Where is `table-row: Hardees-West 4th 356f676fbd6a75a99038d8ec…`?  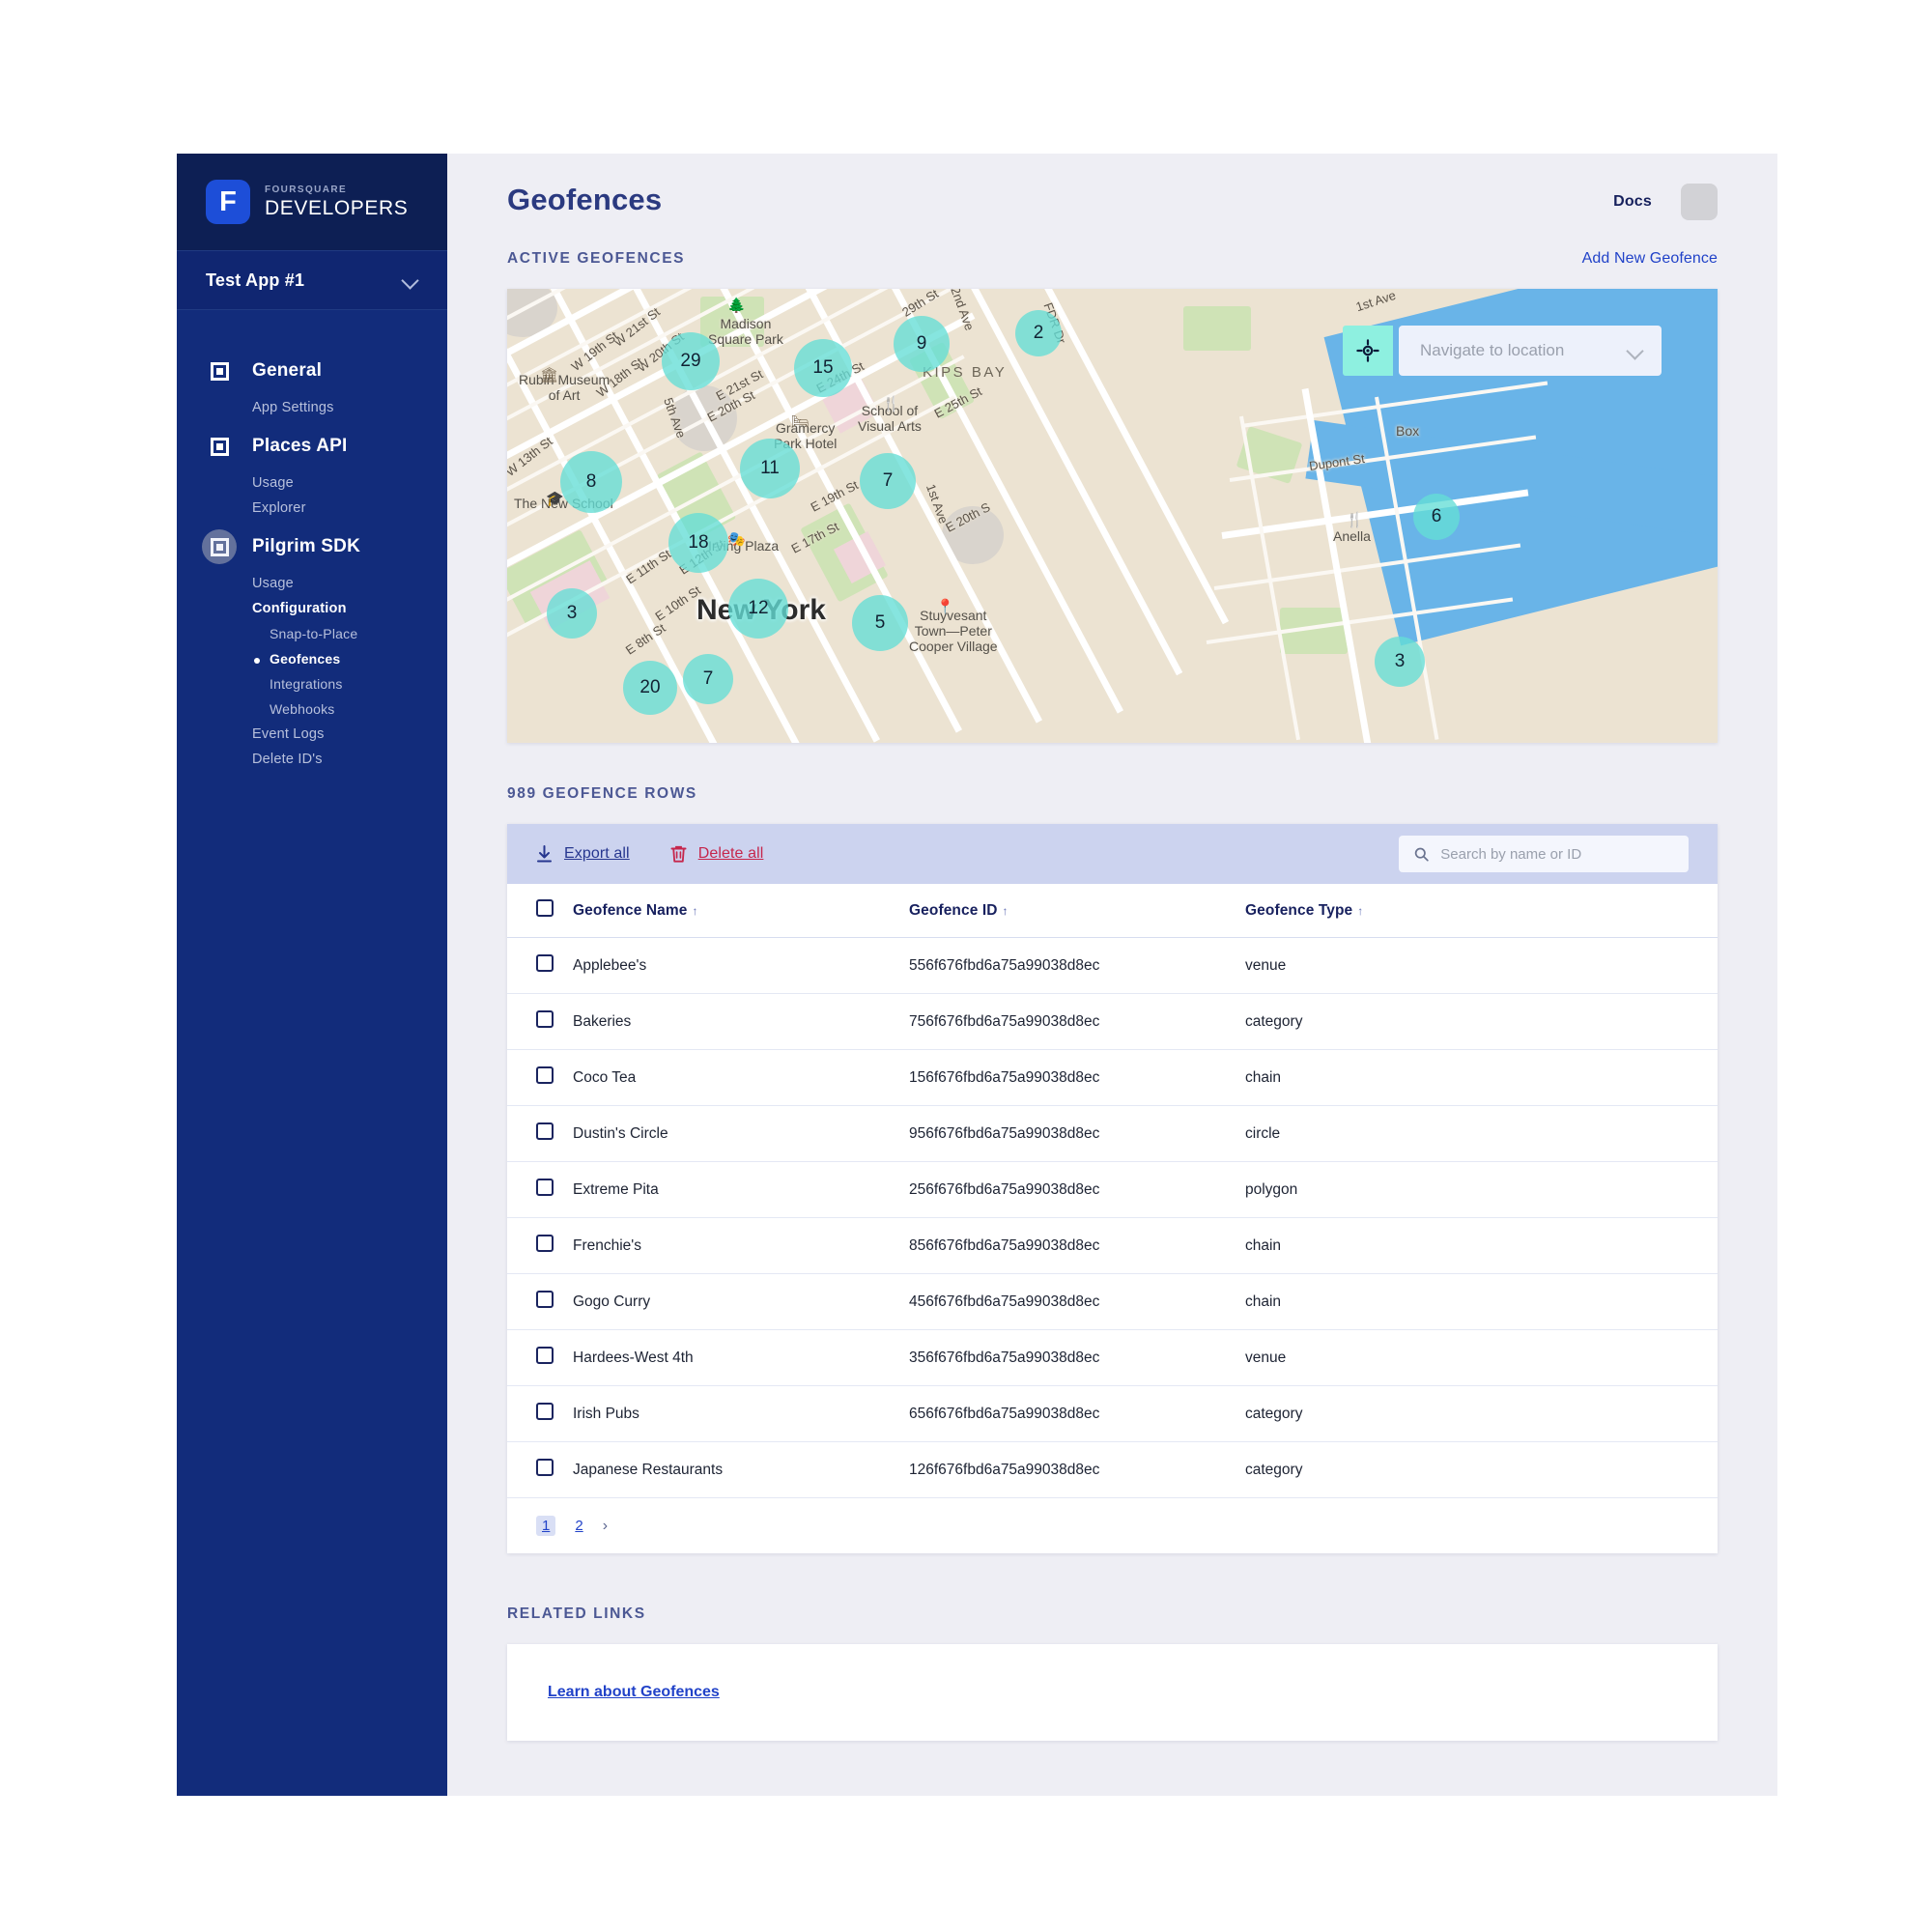 table-row: Hardees-West 4th 356f676fbd6a75a99038d8ec… is located at coordinates (1112, 1357).